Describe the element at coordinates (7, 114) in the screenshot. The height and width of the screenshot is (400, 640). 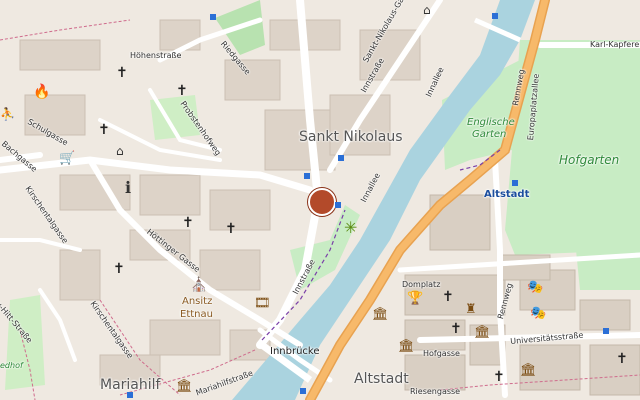
I see `playground-icon: ⛹` at that location.